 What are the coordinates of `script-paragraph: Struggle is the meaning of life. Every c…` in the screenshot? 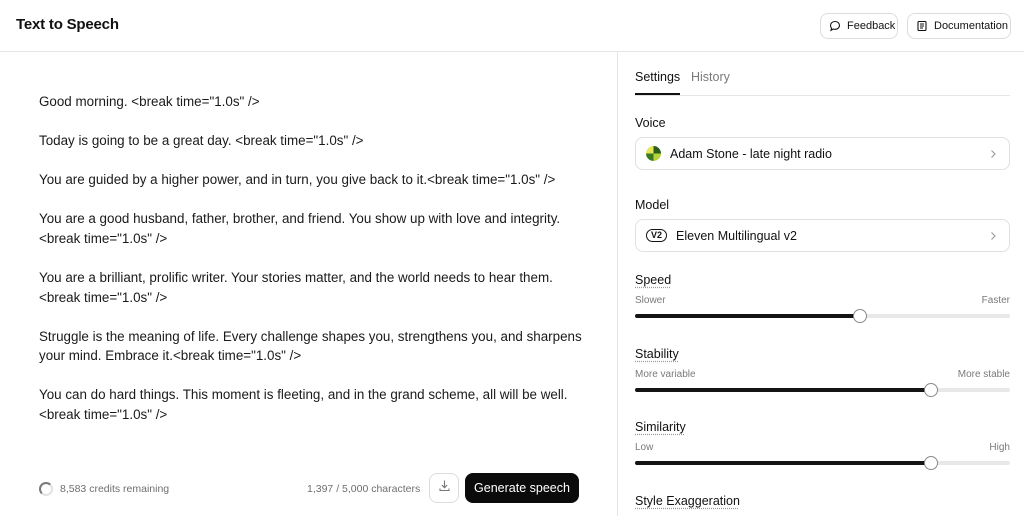 It's located at (311, 346).